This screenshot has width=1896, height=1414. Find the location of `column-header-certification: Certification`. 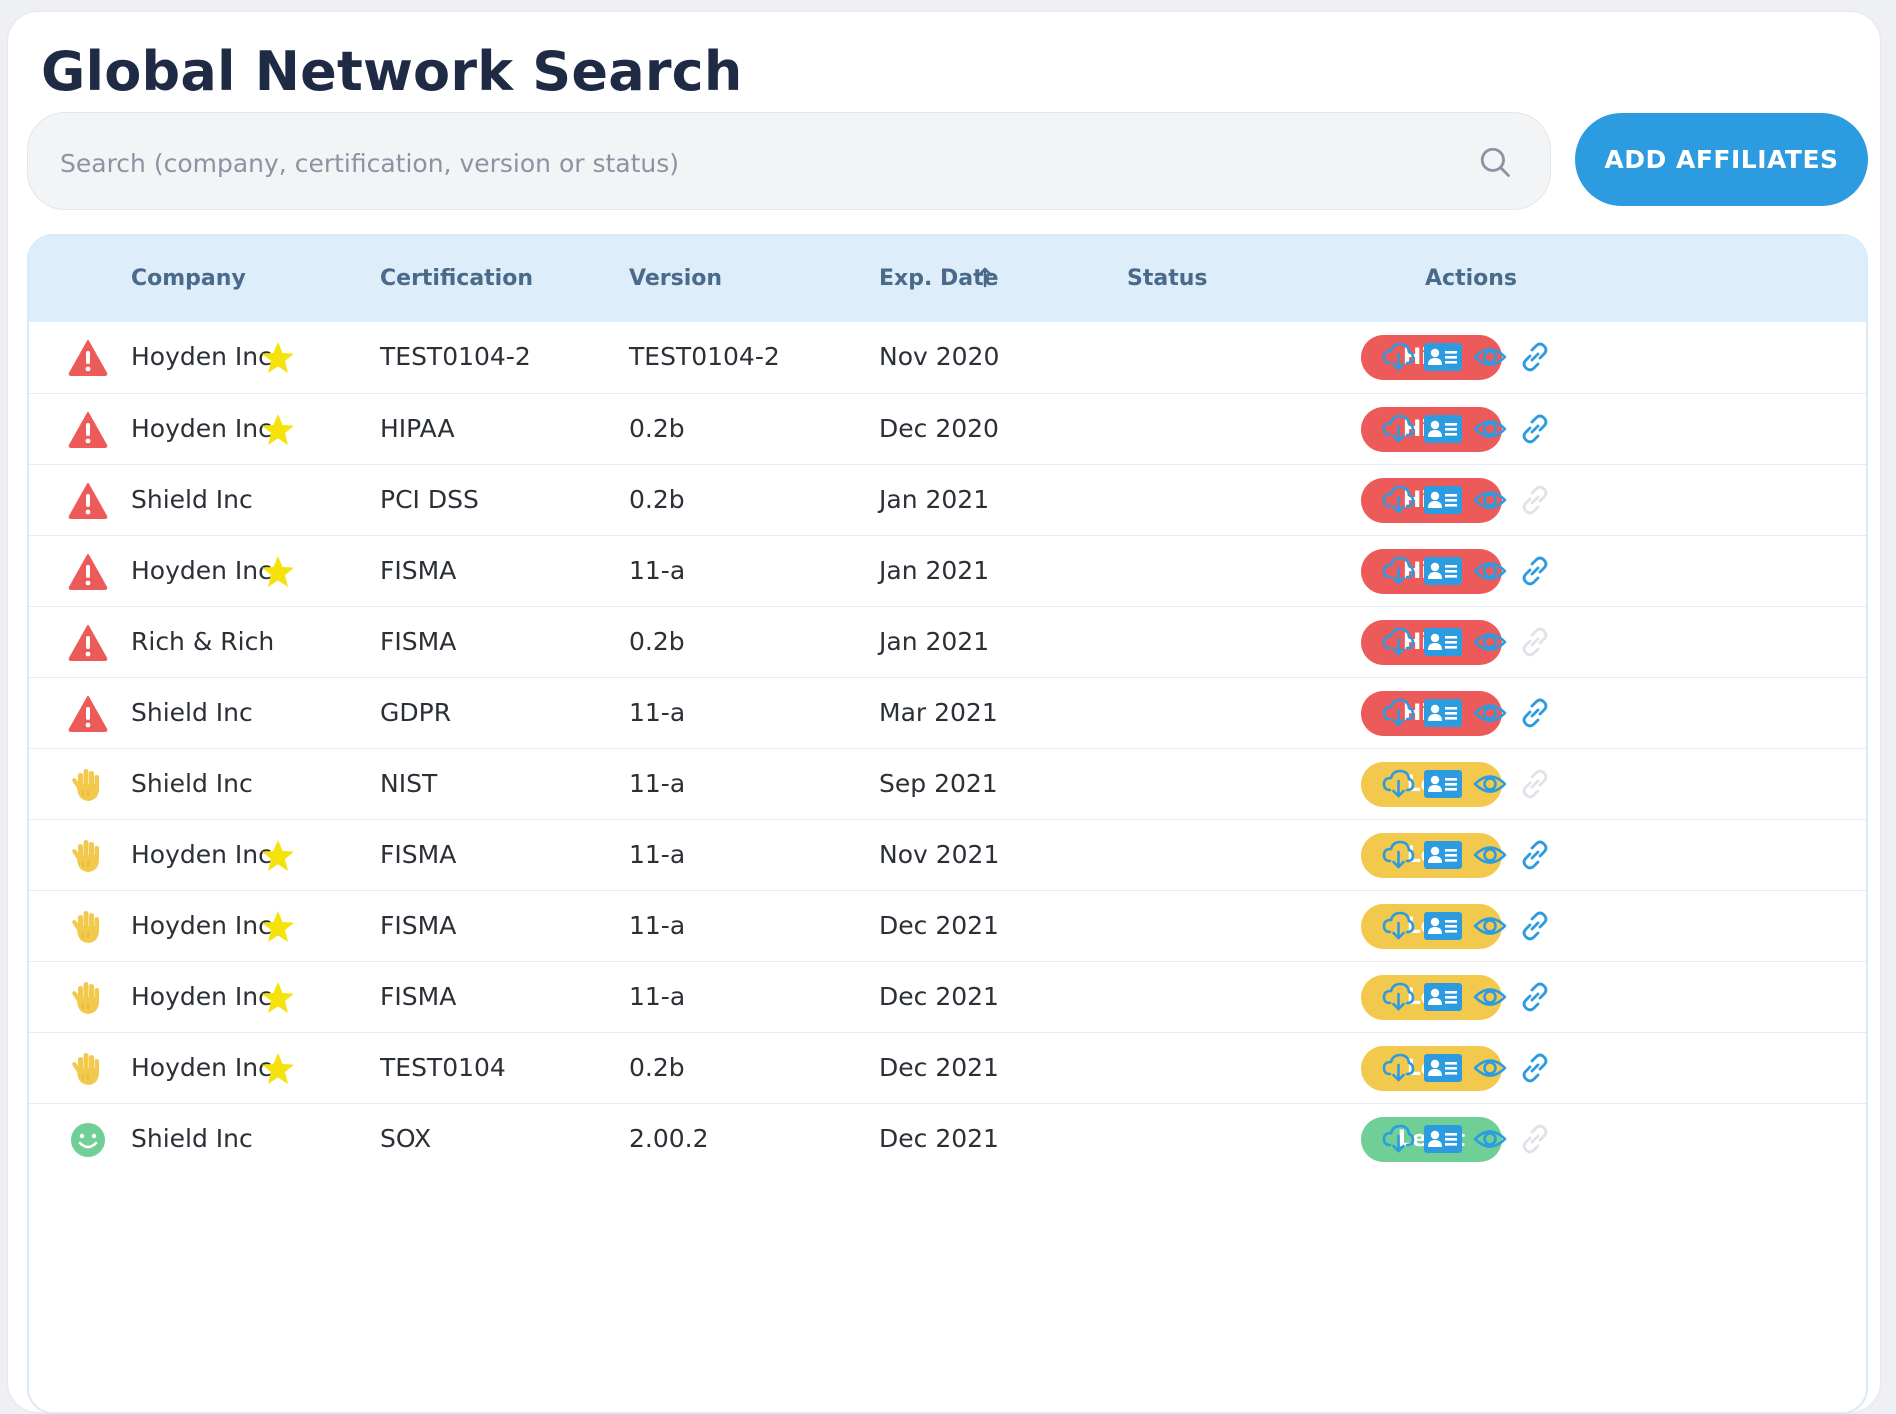

column-header-certification: Certification is located at coordinates (456, 278).